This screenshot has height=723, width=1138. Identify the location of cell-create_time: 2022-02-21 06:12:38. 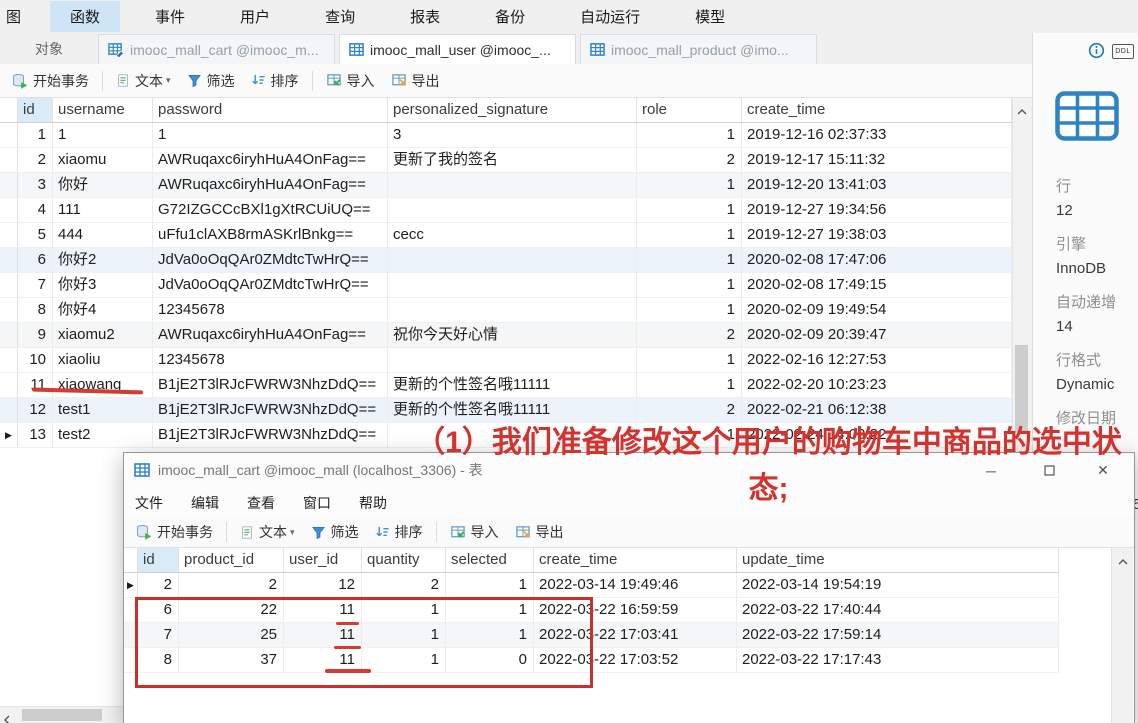
(877, 410).